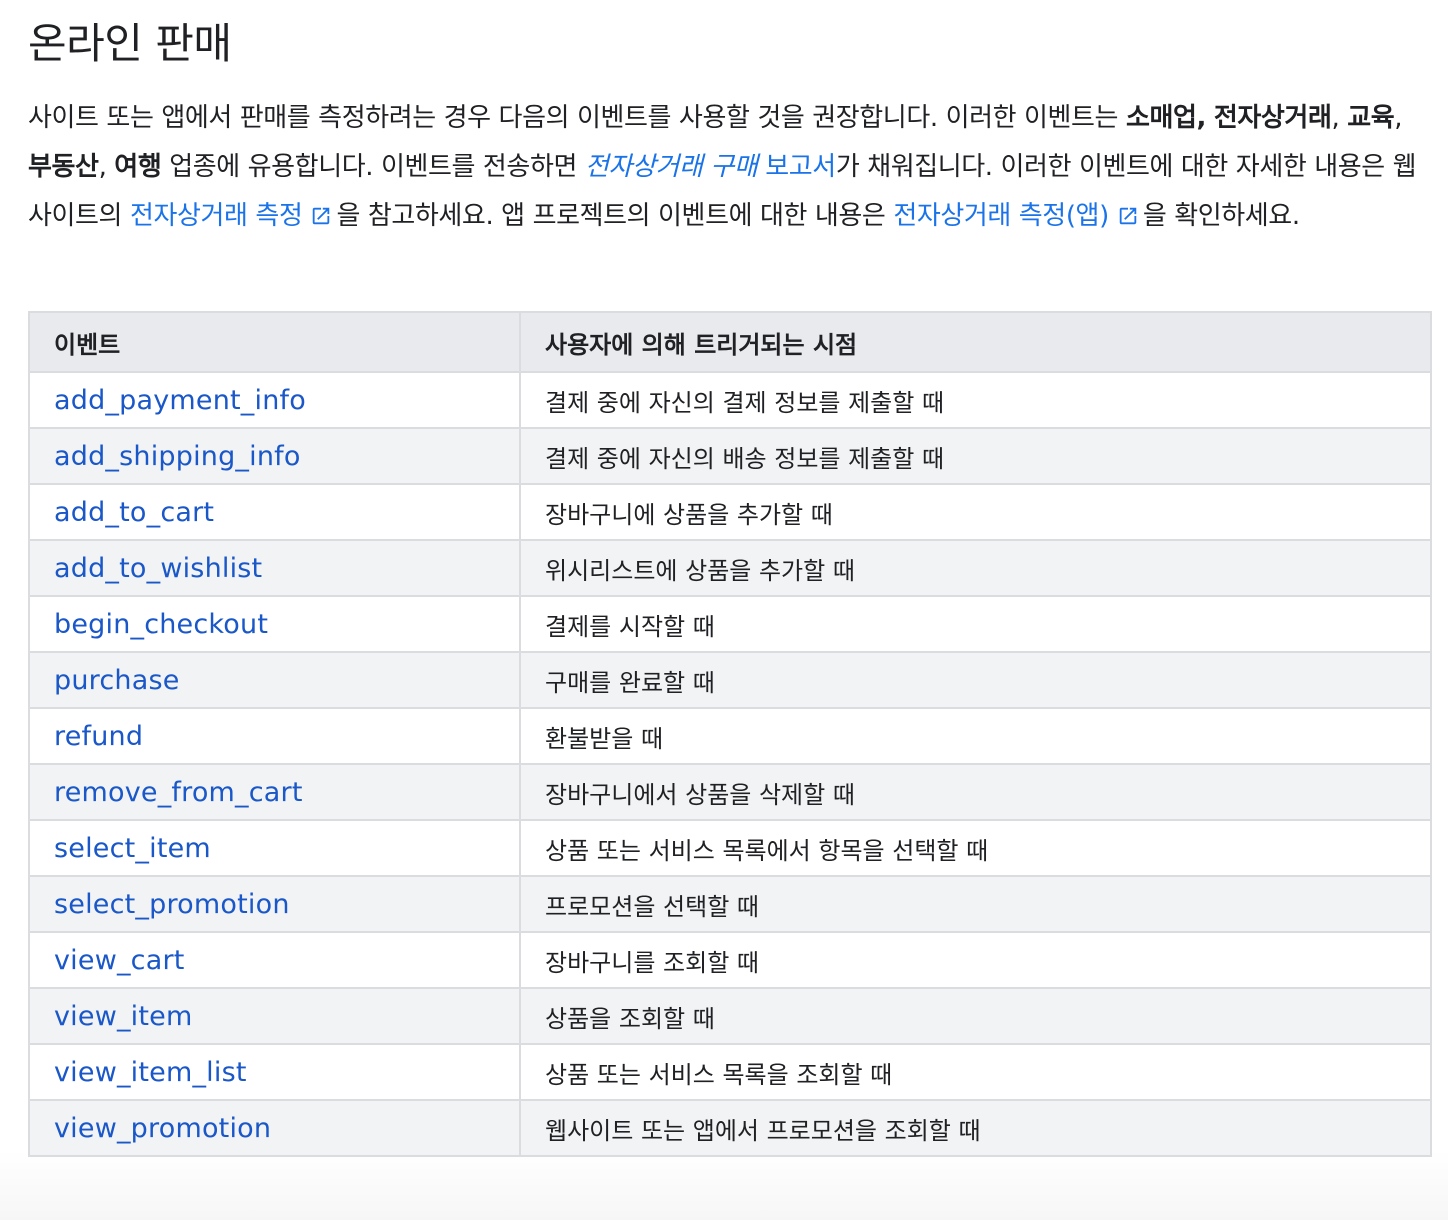 The image size is (1448, 1220). Describe the element at coordinates (796, 167) in the screenshot. I see `report-link: 보고서` at that location.